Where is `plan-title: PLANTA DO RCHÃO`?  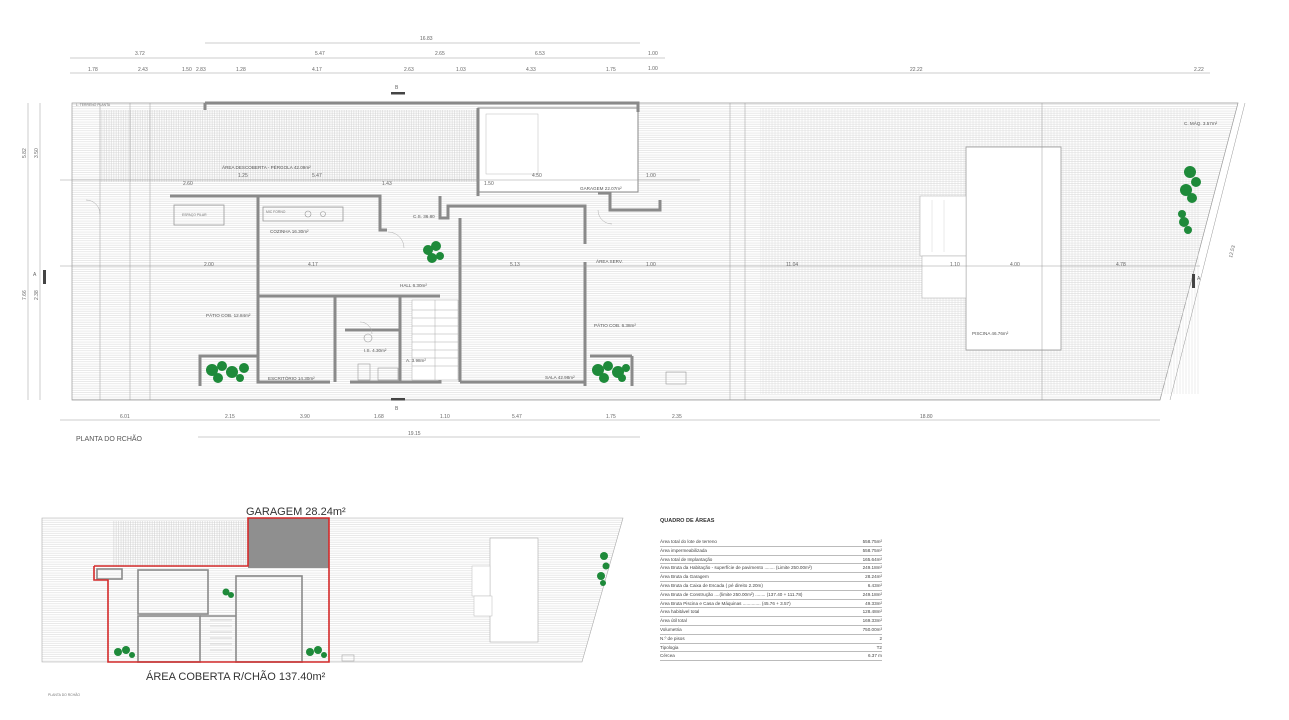 plan-title: PLANTA DO RCHÃO is located at coordinates (109, 438).